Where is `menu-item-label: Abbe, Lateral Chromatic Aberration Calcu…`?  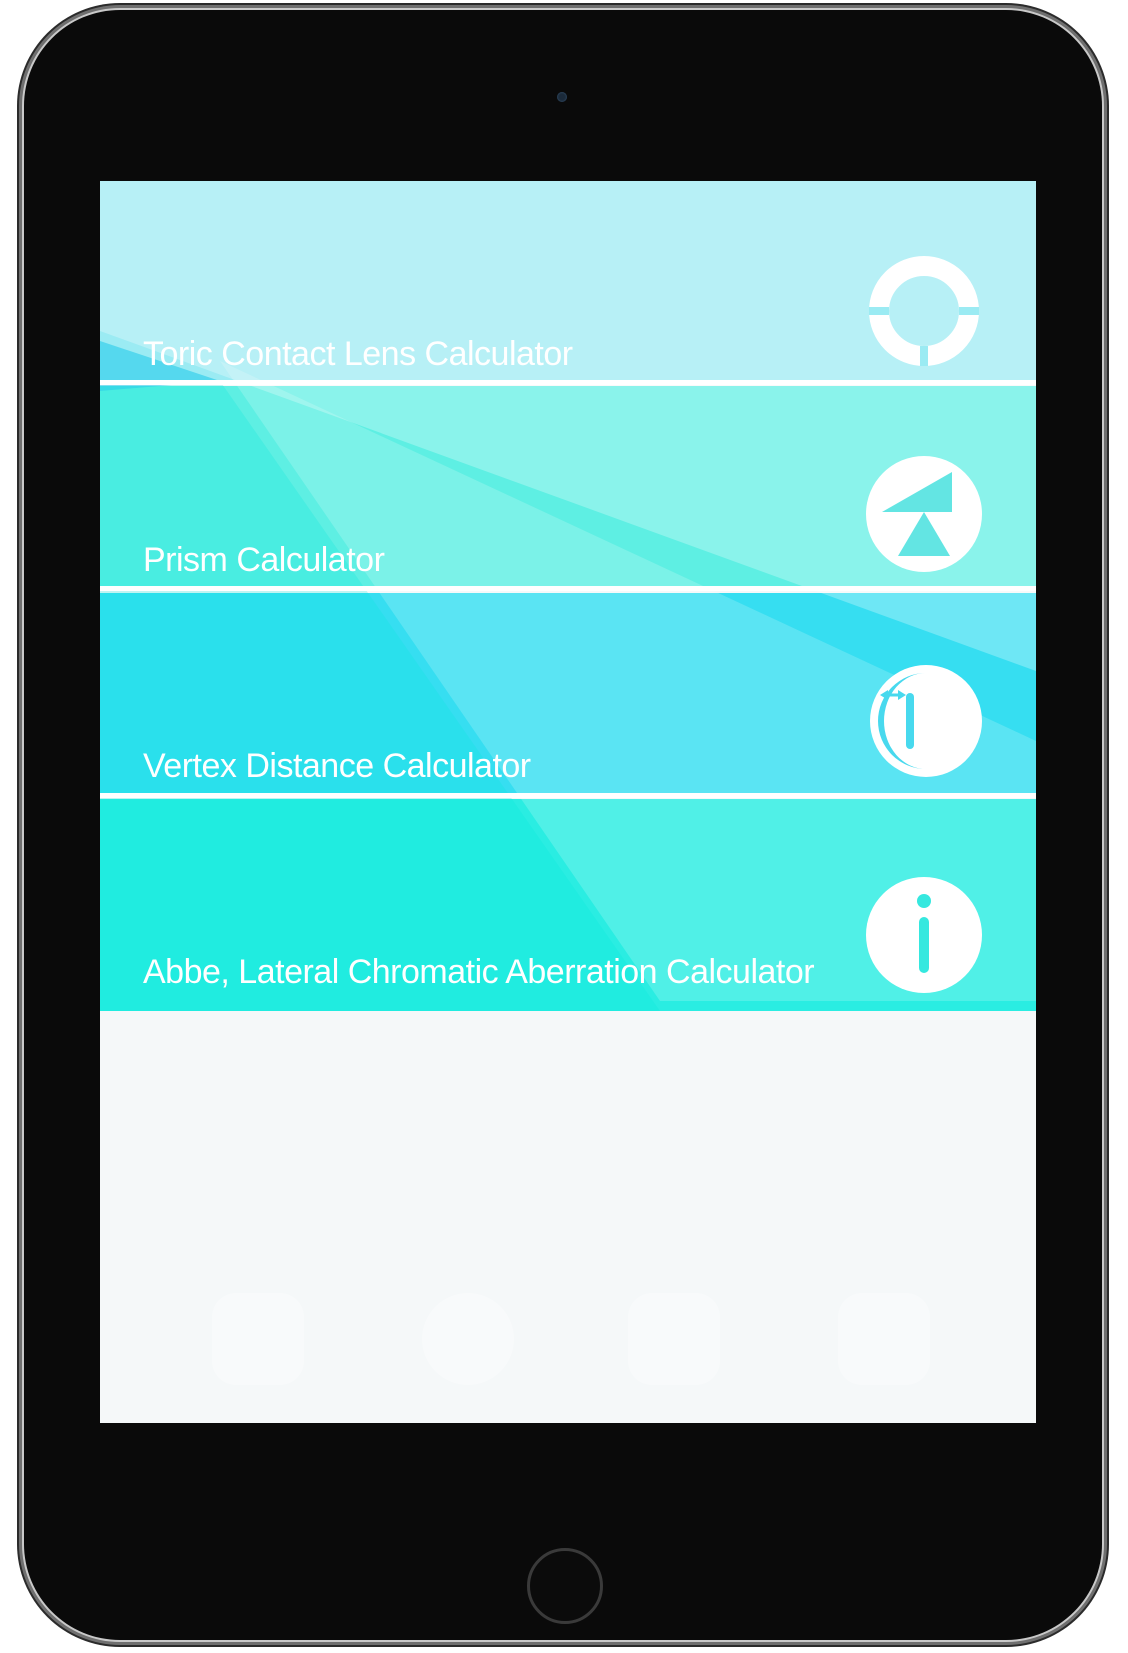
menu-item-label: Abbe, Lateral Chromatic Aberration Calcu… is located at coordinates (479, 972).